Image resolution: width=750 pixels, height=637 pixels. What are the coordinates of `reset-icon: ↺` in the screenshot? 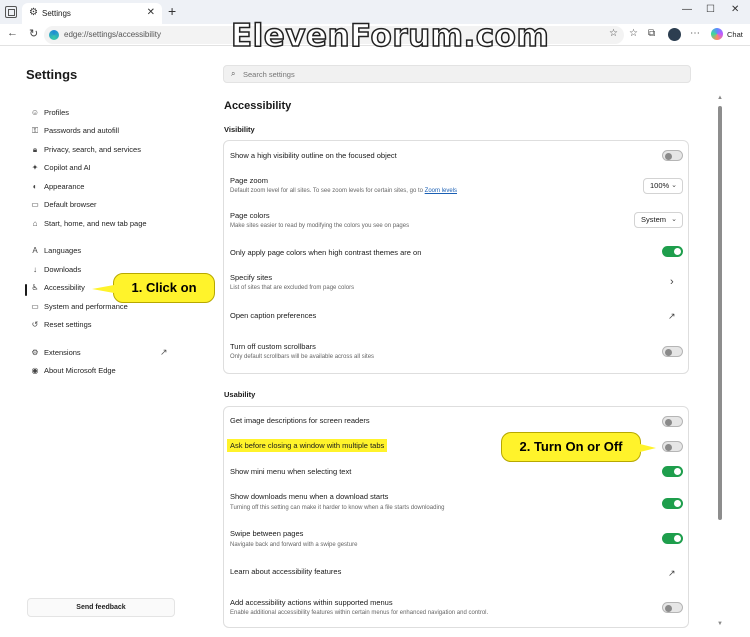 It's located at (35, 324).